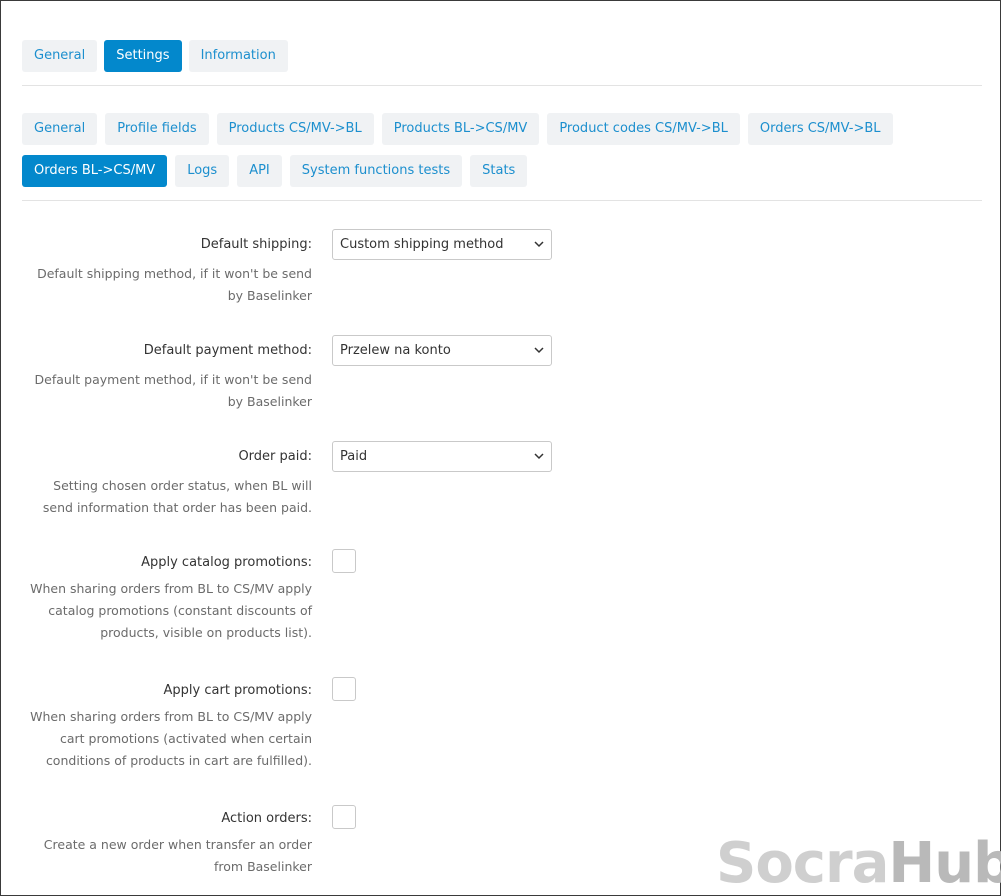 The image size is (1001, 896). I want to click on watermark-part1: Socra, so click(802, 863).